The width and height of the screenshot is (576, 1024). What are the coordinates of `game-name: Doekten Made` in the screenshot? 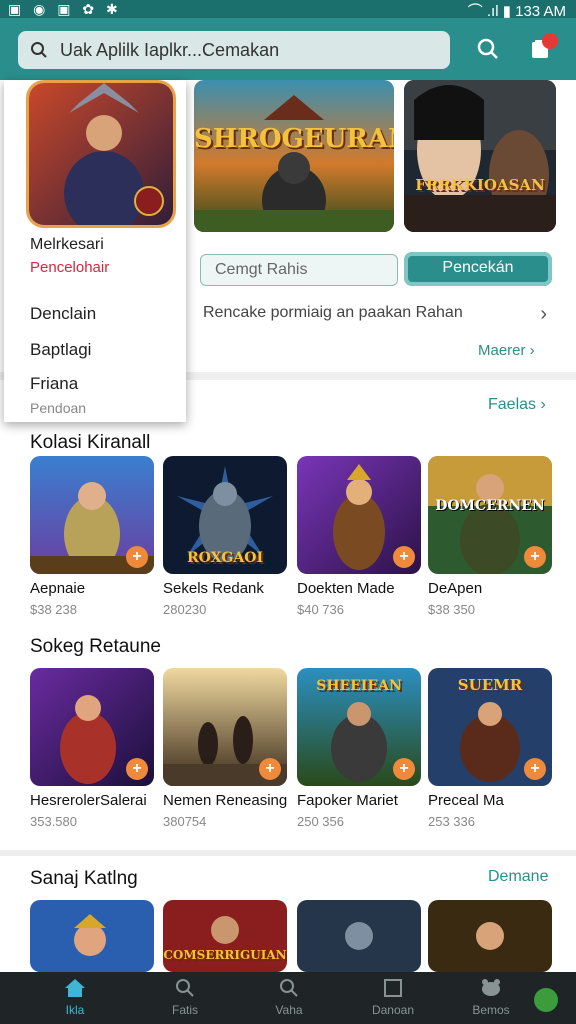 It's located at (346, 588).